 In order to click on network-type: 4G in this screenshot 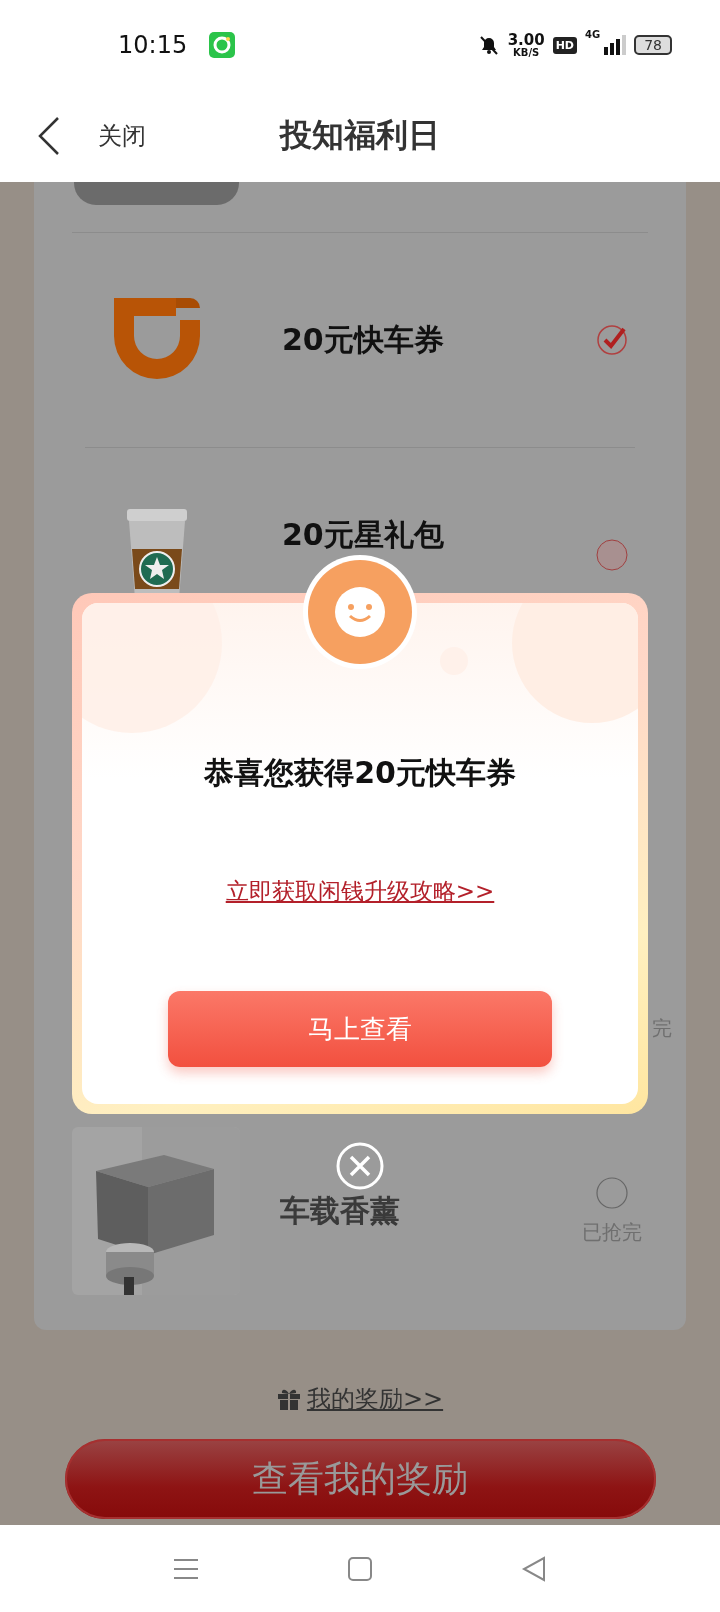, I will do `click(593, 34)`.